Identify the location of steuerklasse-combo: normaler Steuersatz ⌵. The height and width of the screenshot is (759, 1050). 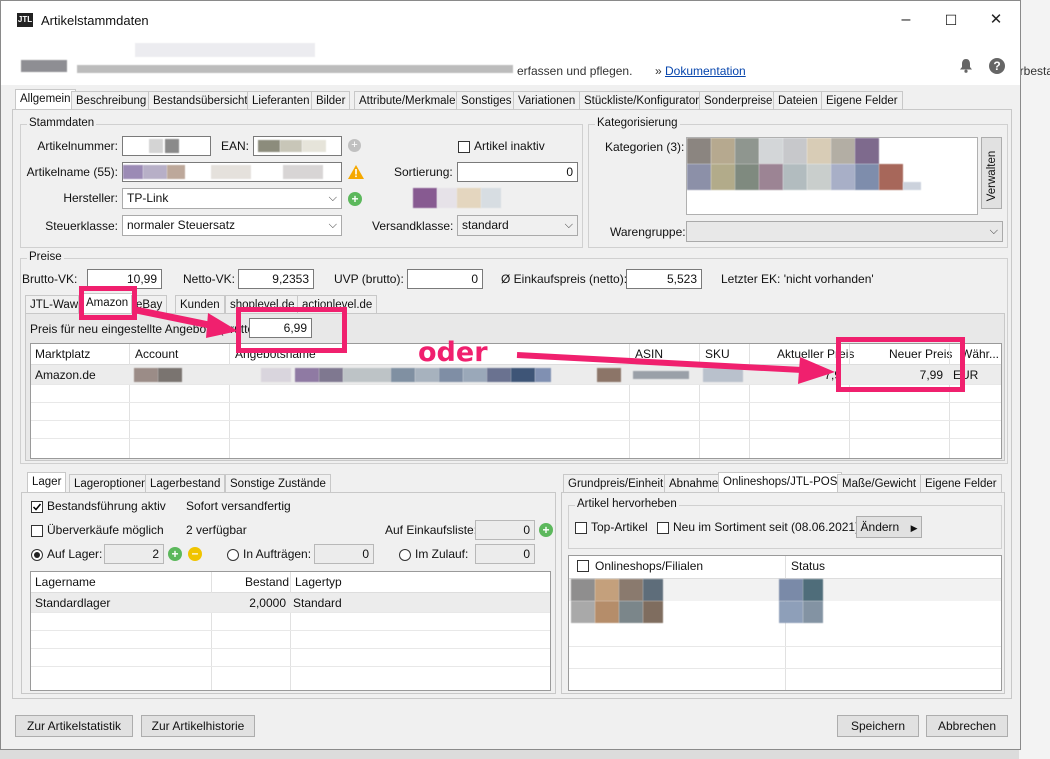
(232, 225).